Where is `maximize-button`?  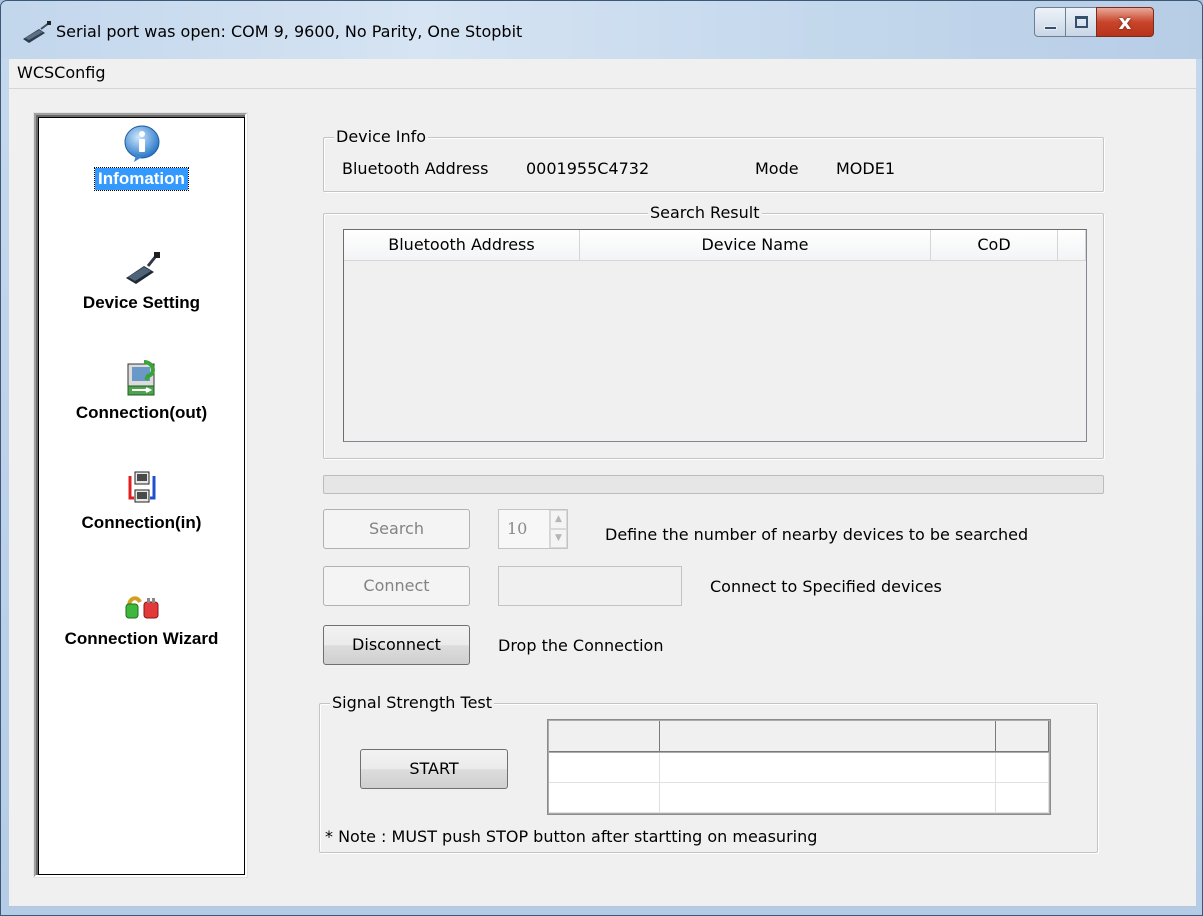 maximize-button is located at coordinates (1081, 22).